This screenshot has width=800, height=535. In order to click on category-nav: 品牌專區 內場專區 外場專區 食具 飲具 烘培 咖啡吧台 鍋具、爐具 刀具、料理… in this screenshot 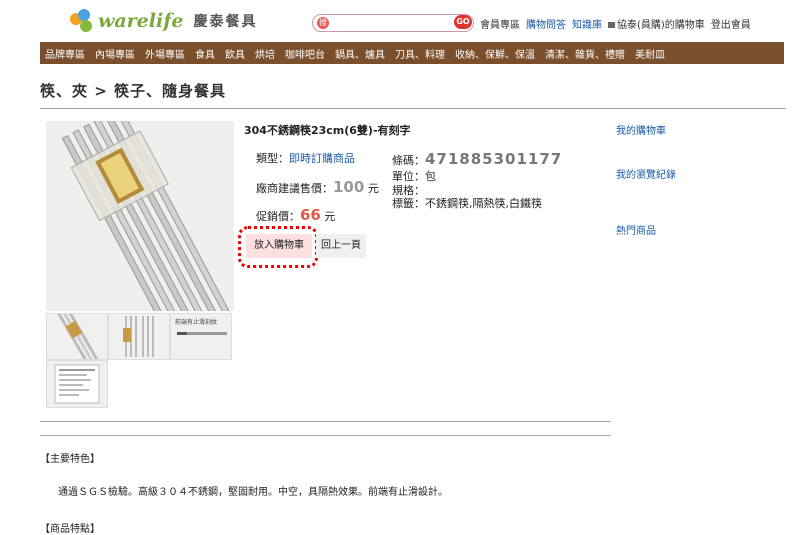, I will do `click(412, 53)`.